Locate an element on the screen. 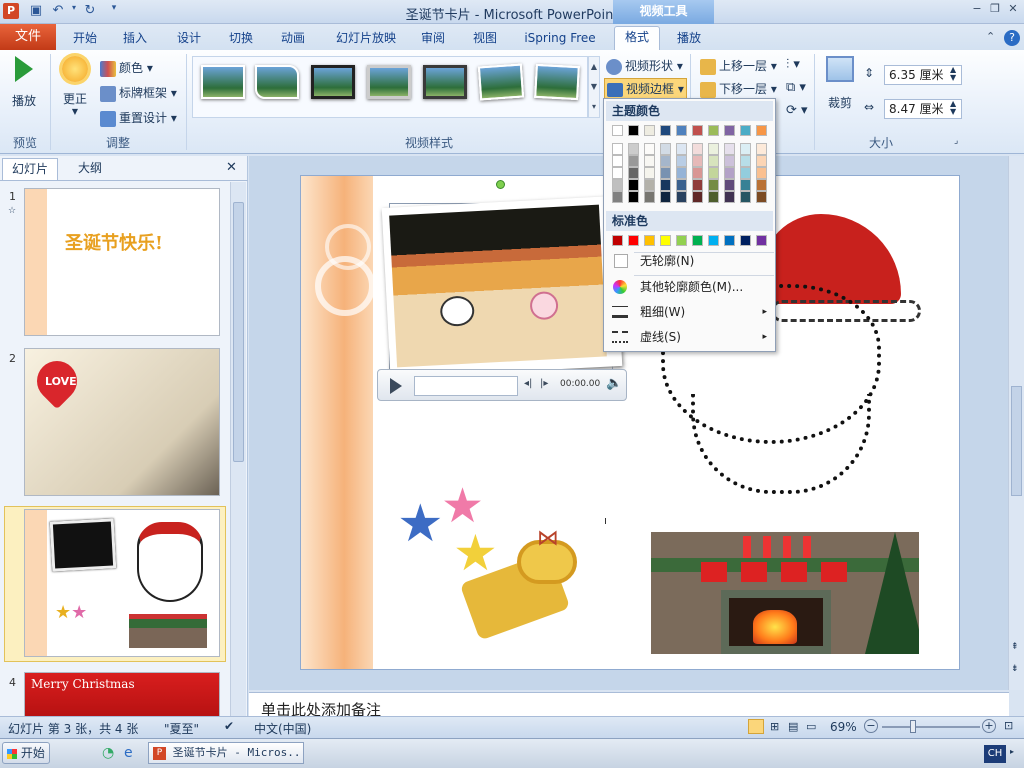 The image size is (1024, 768). slides-scrollbar is located at coordinates (238, 449).